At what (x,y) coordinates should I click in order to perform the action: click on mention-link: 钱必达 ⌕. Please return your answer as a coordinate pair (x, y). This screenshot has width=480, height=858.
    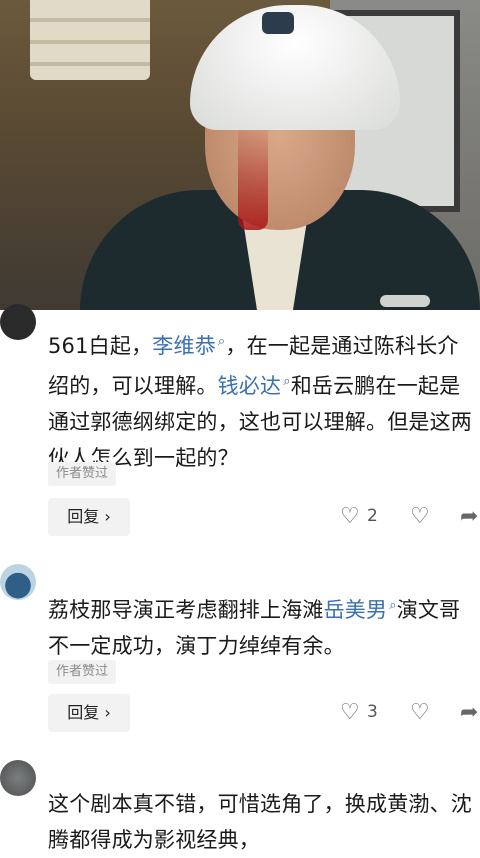
    Looking at the image, I should click on (254, 386).